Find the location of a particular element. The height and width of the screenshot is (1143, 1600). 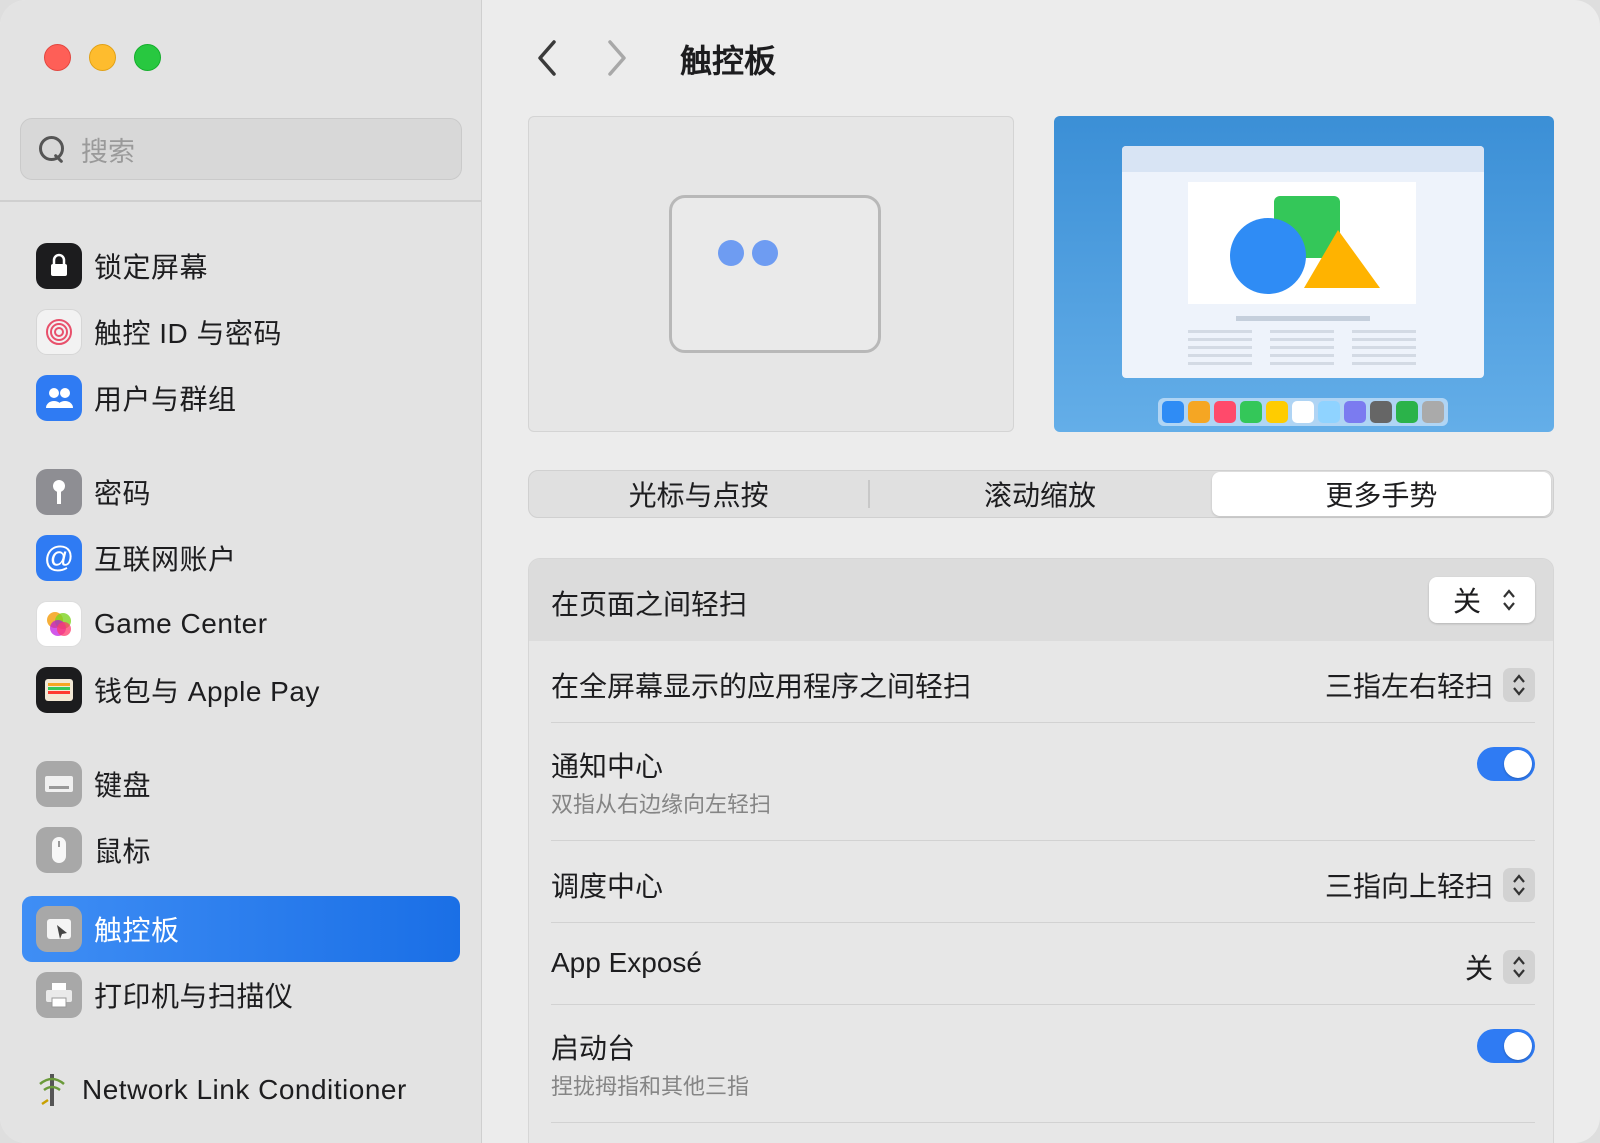

forward-button is located at coordinates (617, 58).